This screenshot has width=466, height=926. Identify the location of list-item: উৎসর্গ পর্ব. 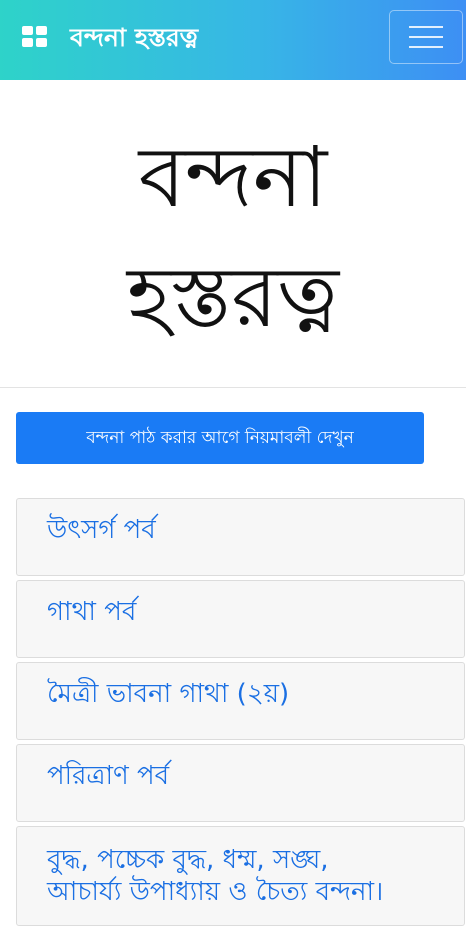
(240, 537).